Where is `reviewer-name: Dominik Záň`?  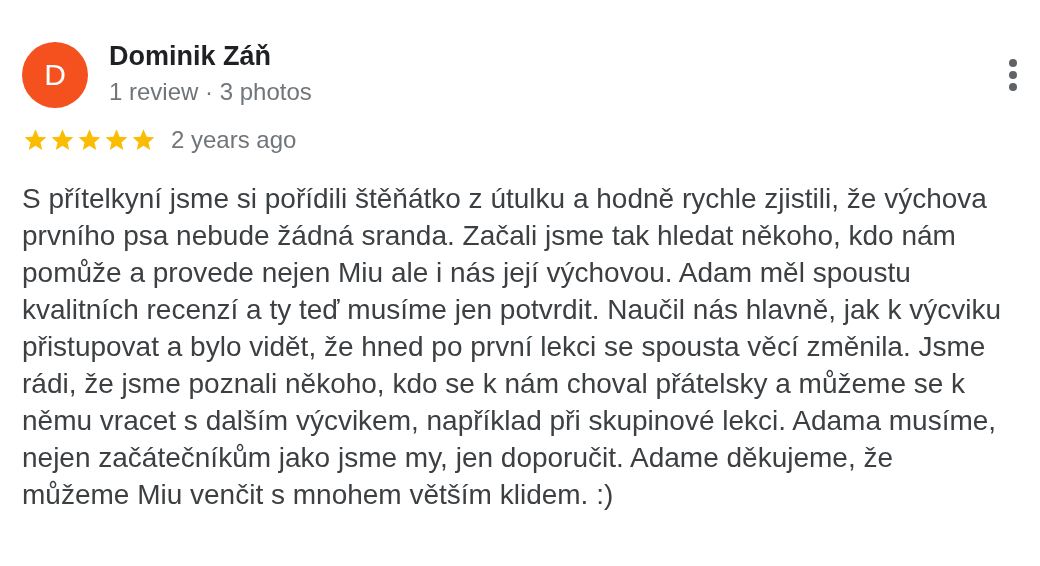 reviewer-name: Dominik Záň is located at coordinates (190, 56).